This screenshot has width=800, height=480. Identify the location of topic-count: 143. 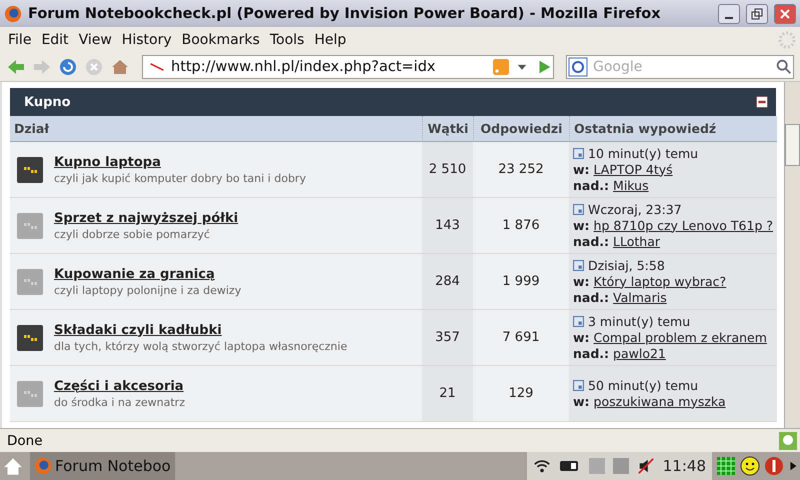
(447, 225).